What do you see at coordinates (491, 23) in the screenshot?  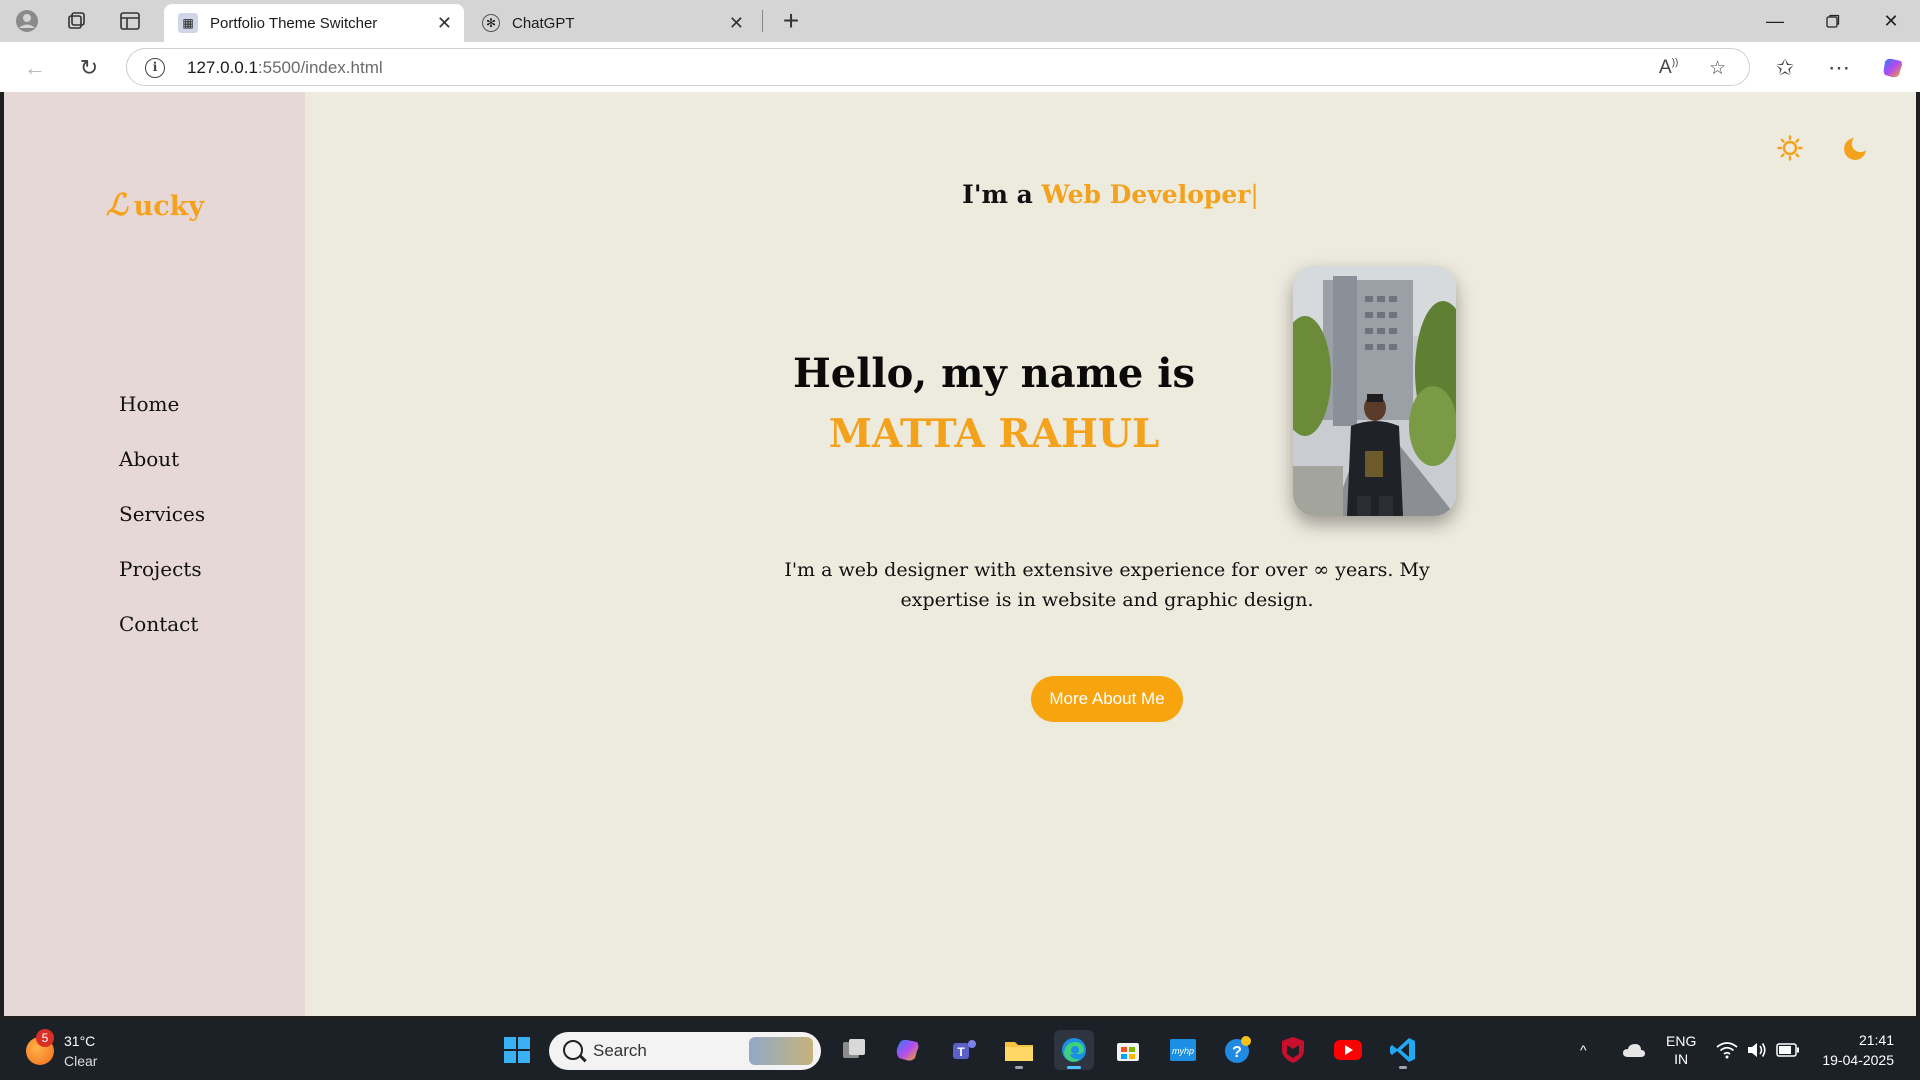 I see `chatgpt-favicon-icon: ✻` at bounding box center [491, 23].